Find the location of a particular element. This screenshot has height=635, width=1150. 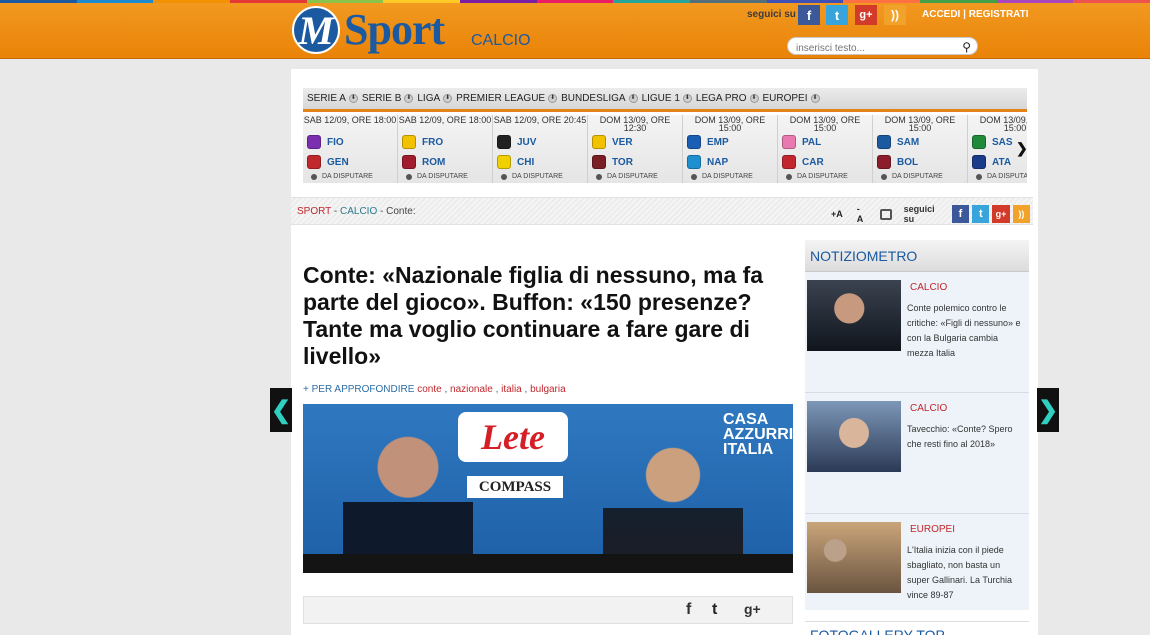

match-card: SAB 12/09, ORE 18:00 FRO ROM DA DISPUTARE is located at coordinates (445, 149).